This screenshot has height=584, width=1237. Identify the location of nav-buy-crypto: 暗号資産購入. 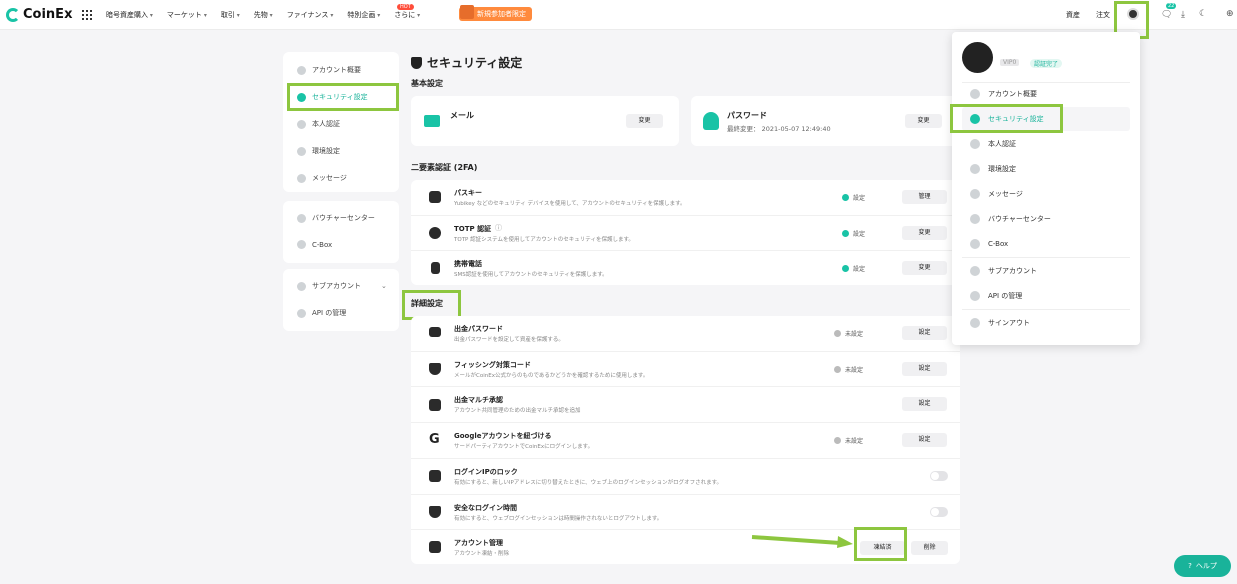
(129, 15).